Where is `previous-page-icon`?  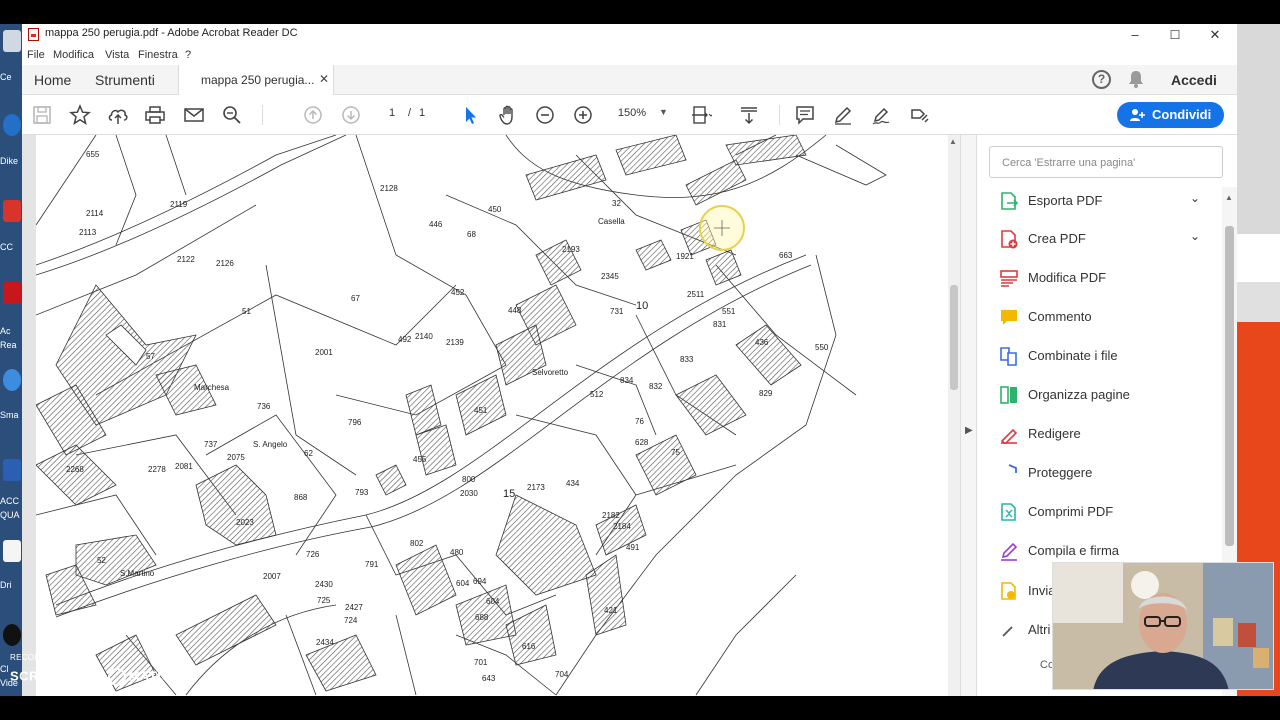 previous-page-icon is located at coordinates (313, 115).